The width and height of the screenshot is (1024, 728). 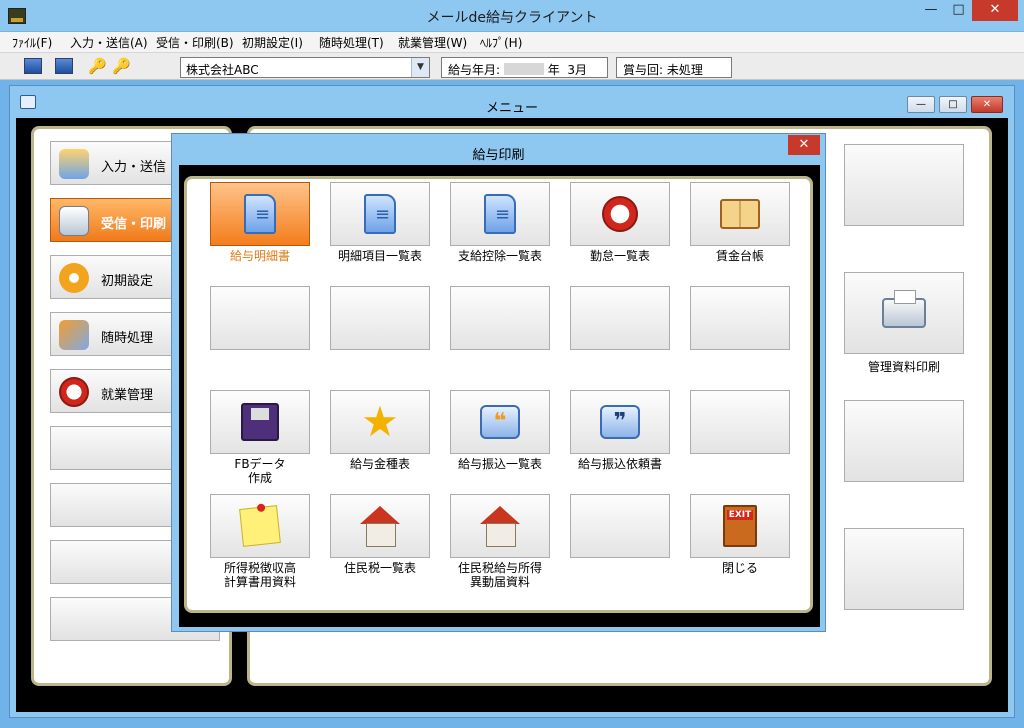 What do you see at coordinates (739, 256) in the screenshot?
I see `wage-ledger-label: 賃金台帳` at bounding box center [739, 256].